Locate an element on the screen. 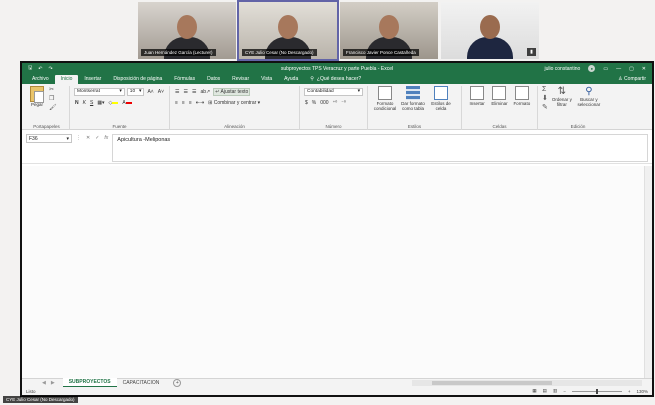 This screenshot has height=405, width=655. font-name-combo: Montserrat ▾ is located at coordinates (99, 91).